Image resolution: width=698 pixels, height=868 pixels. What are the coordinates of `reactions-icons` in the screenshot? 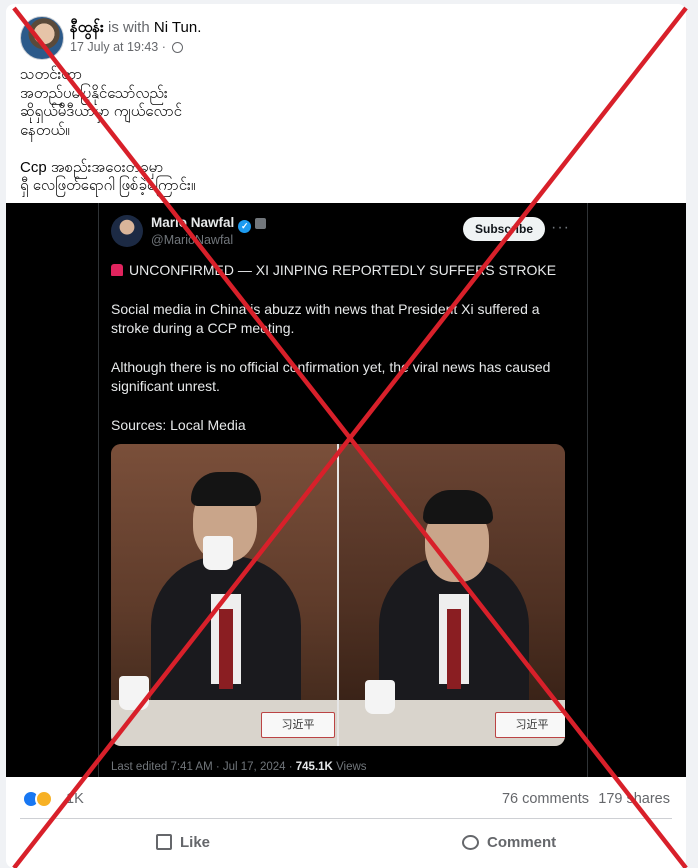 It's located at (41, 799).